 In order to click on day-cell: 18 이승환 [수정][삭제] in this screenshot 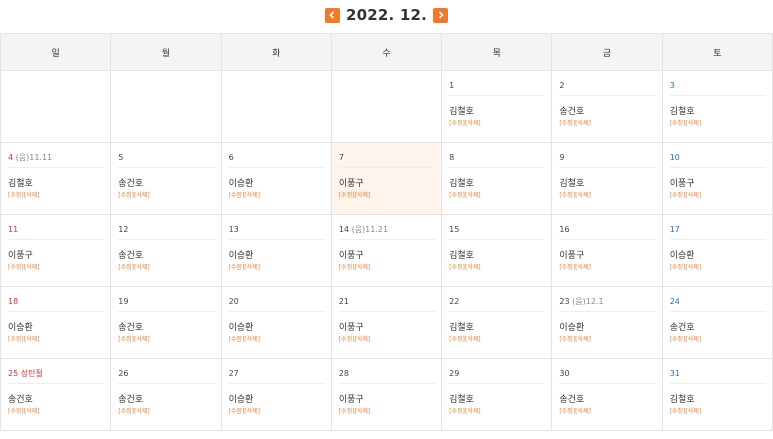, I will do `click(56, 322)`.